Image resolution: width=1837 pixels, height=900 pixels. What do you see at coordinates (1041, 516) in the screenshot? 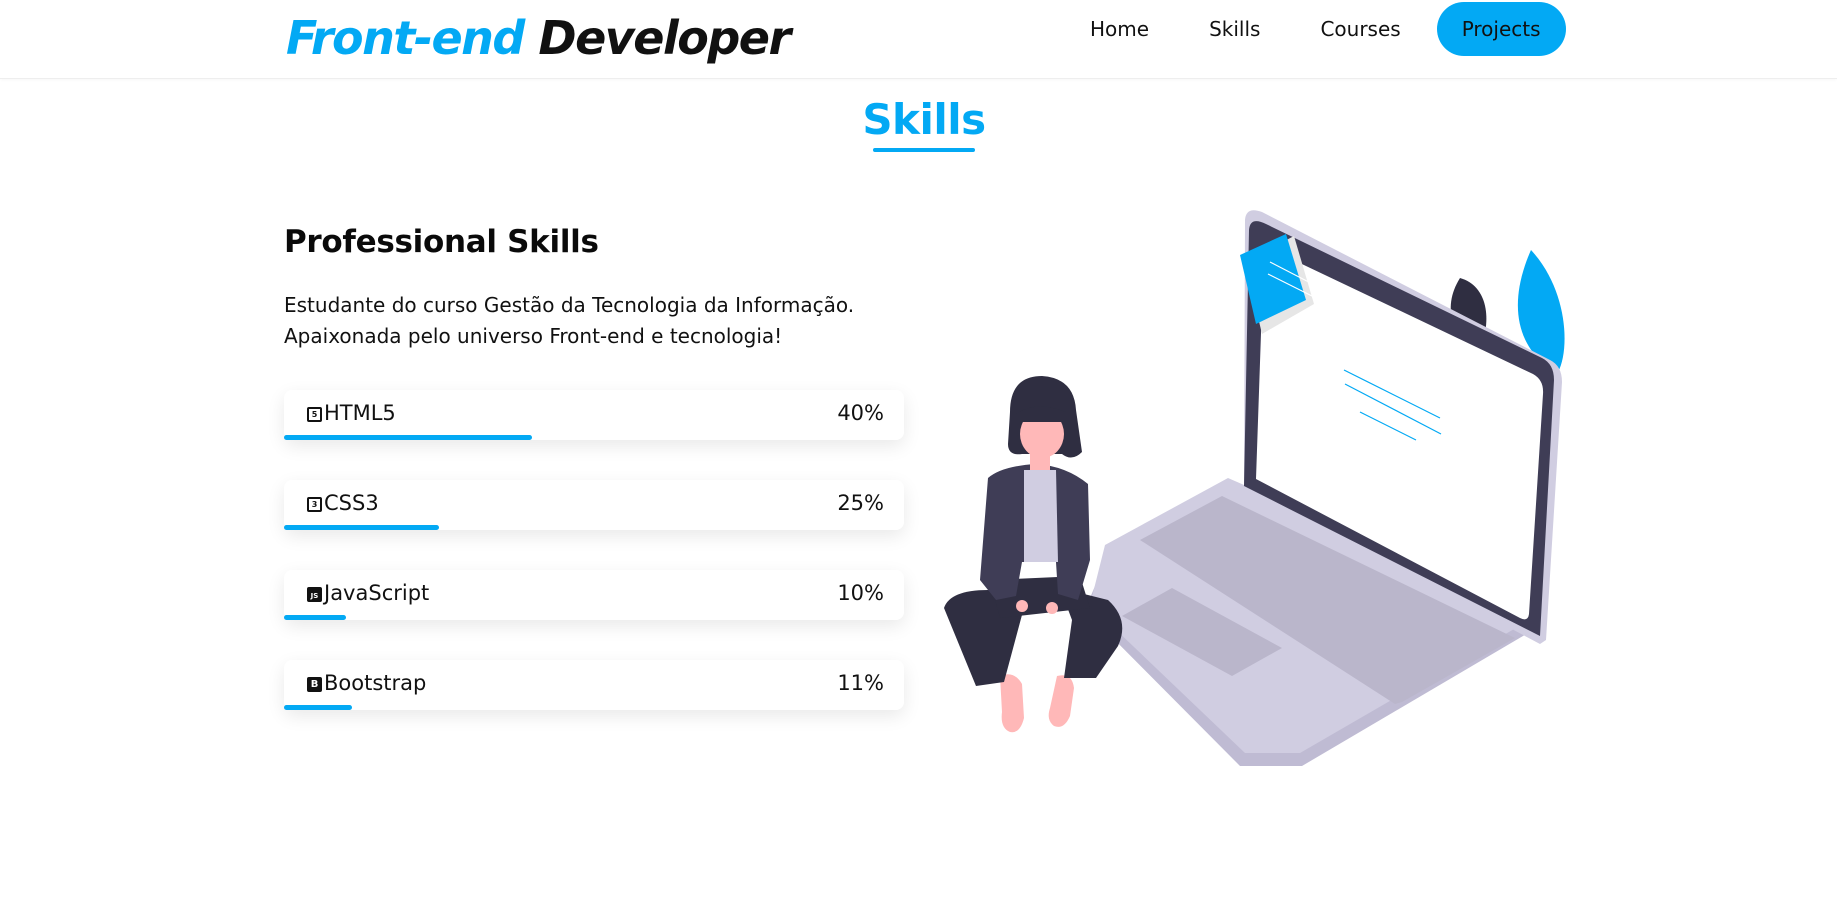
I see `shirt` at bounding box center [1041, 516].